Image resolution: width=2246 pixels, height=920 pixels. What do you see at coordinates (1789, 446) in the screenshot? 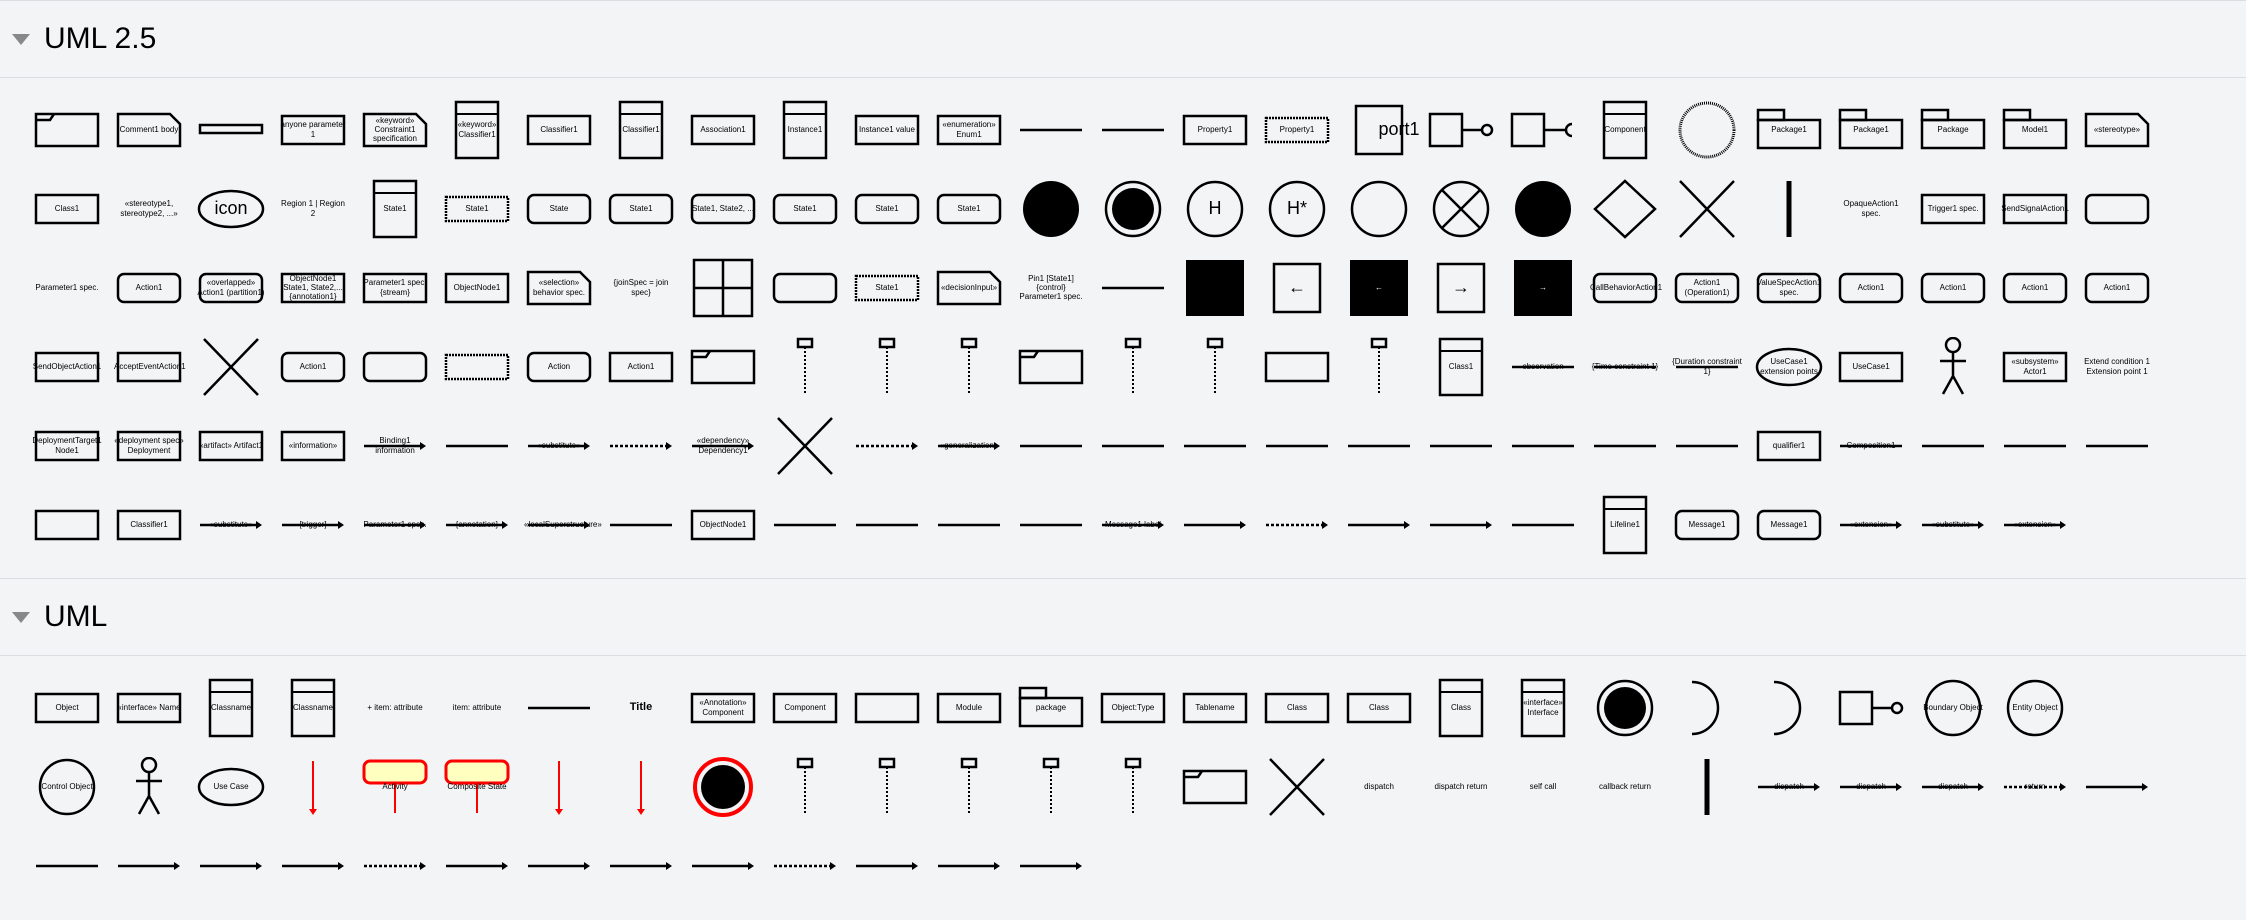
I see `shape-box: qualifier1` at bounding box center [1789, 446].